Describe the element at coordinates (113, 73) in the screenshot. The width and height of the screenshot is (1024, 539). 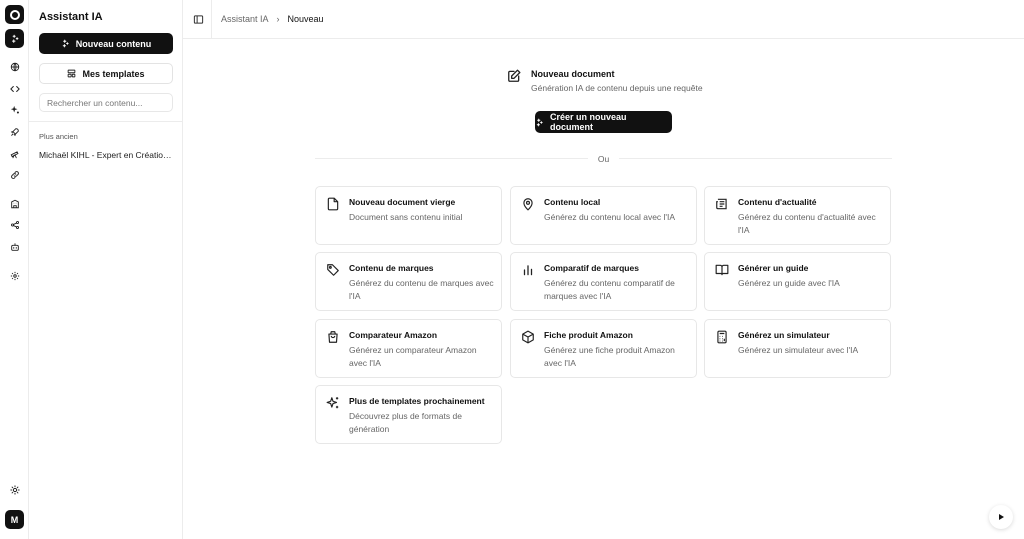
I see `templates-label: Mes templates` at that location.